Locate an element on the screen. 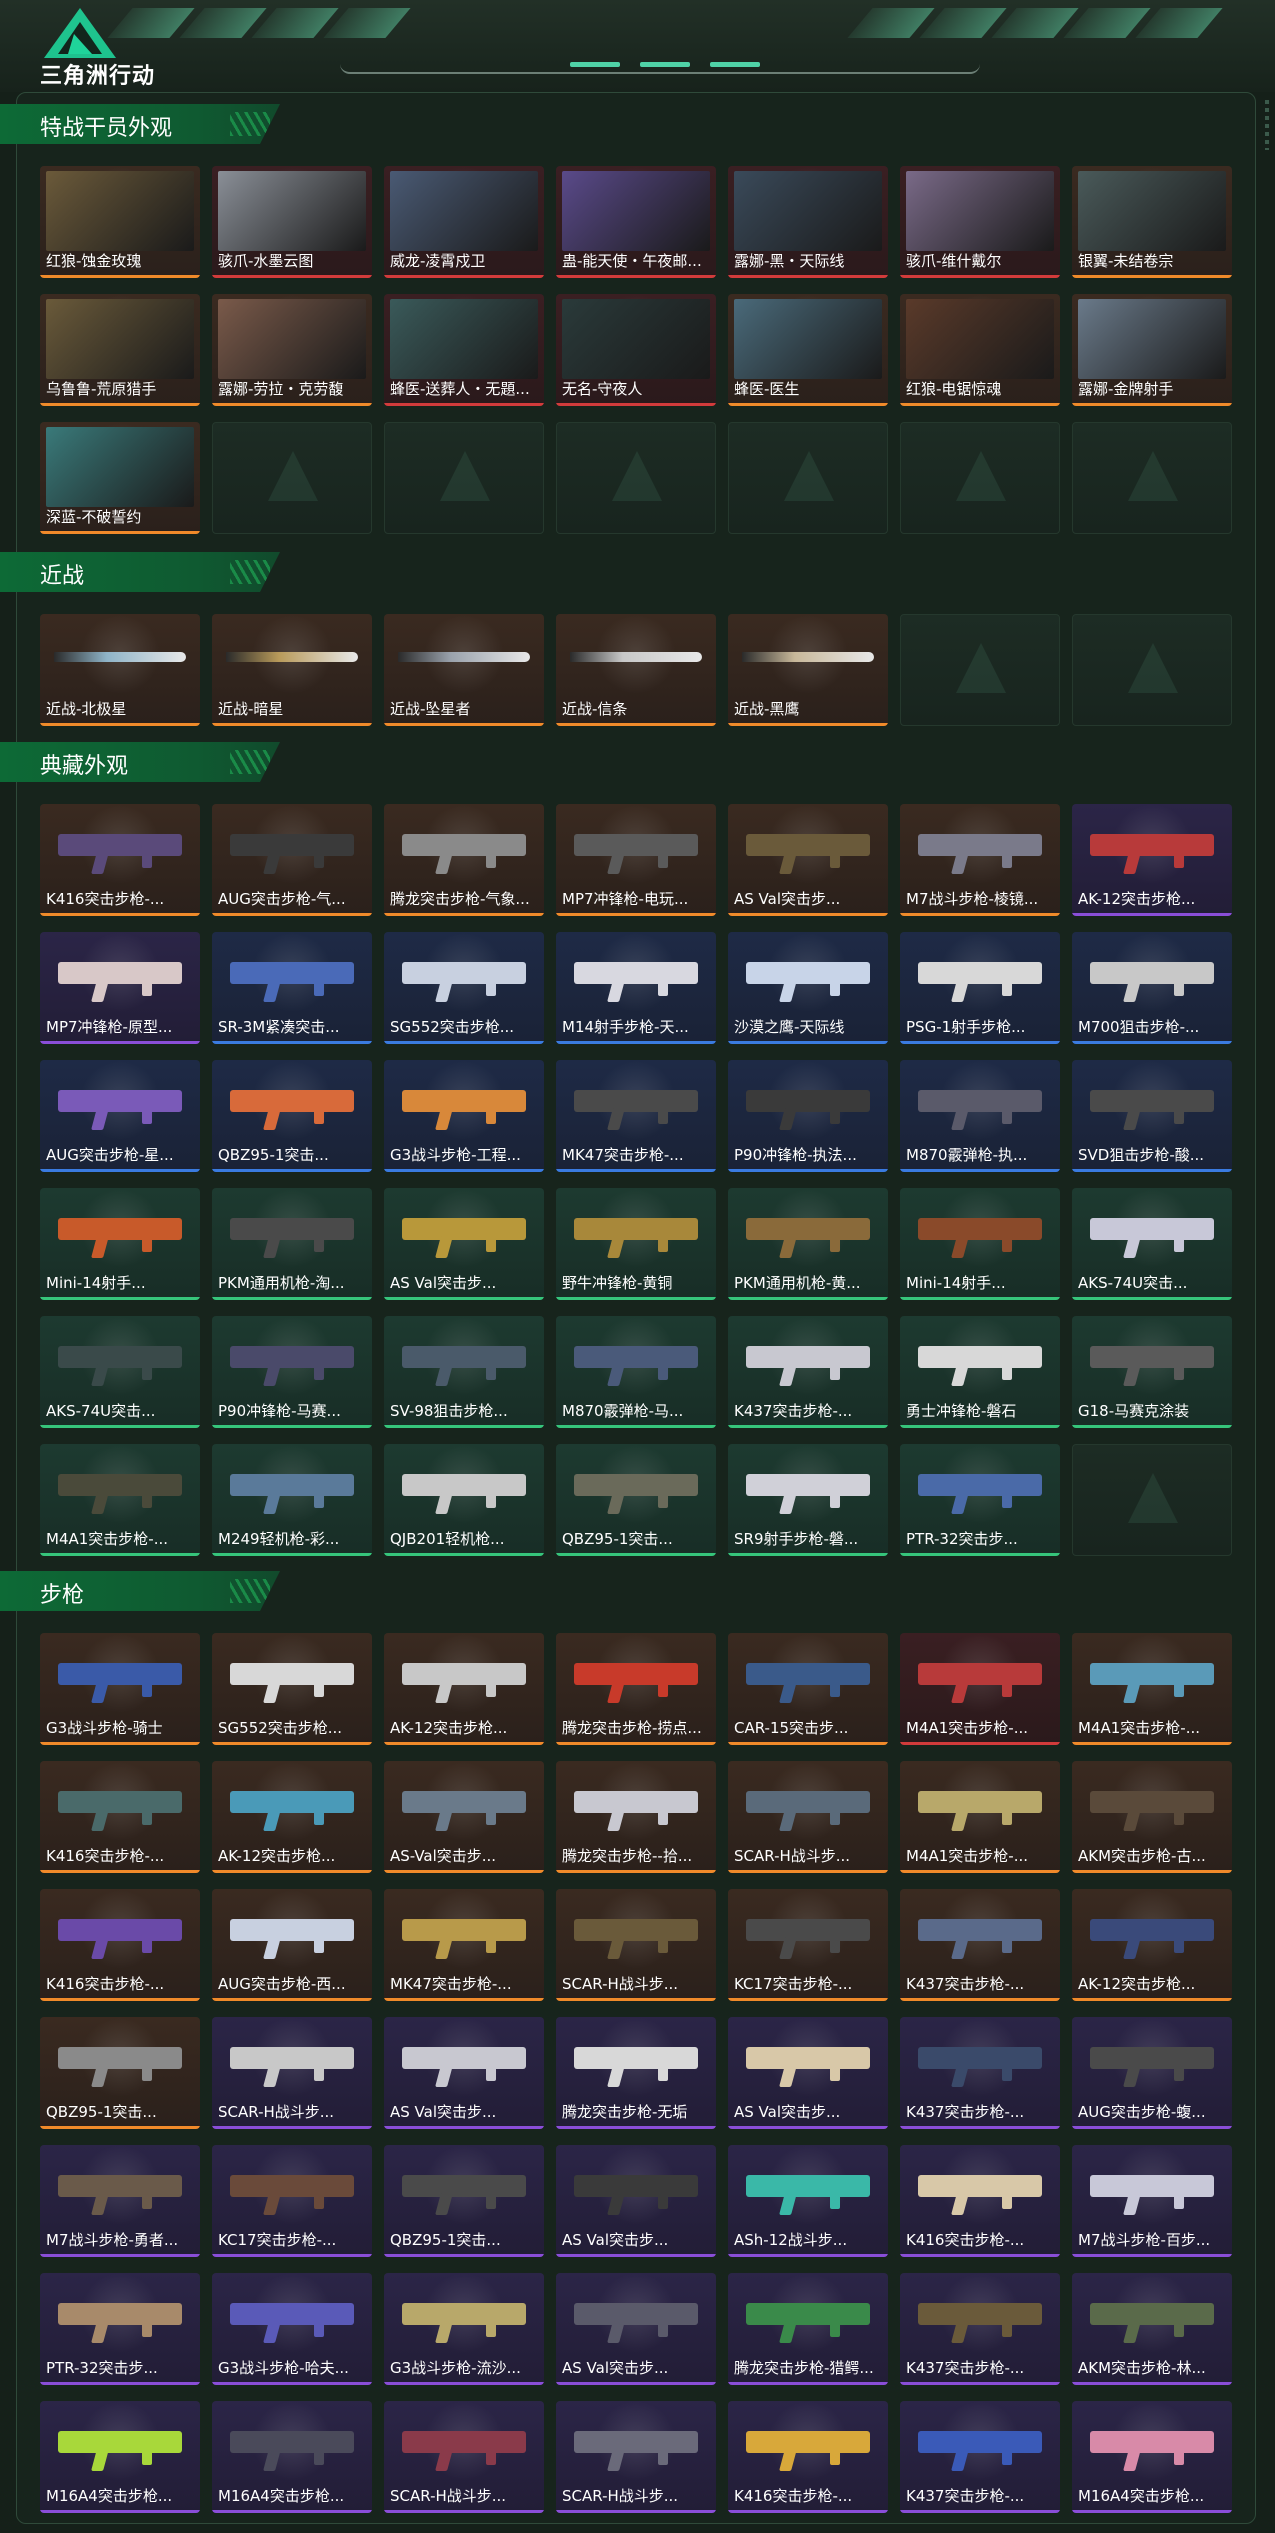 This screenshot has height=2533, width=1275. item-tile: 骇爪-维什戴尔 is located at coordinates (980, 222).